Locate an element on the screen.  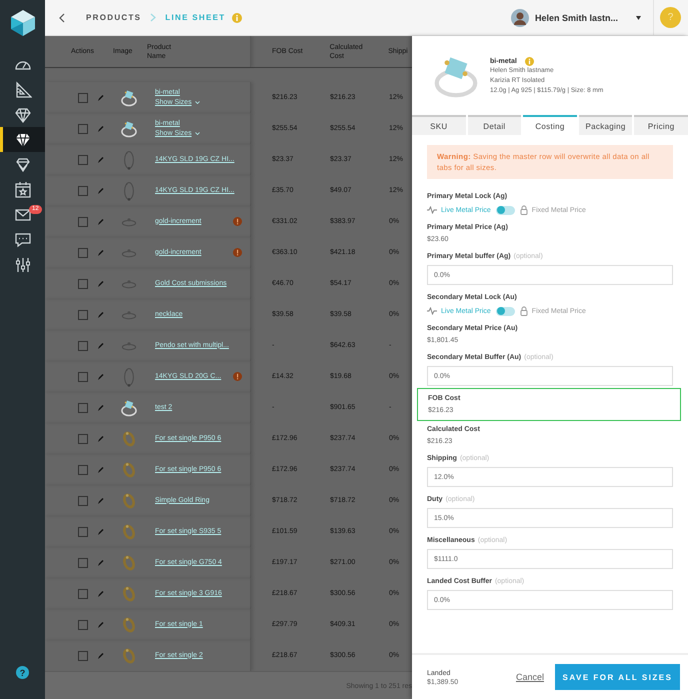
cancel-link: Cancel is located at coordinates (530, 677).